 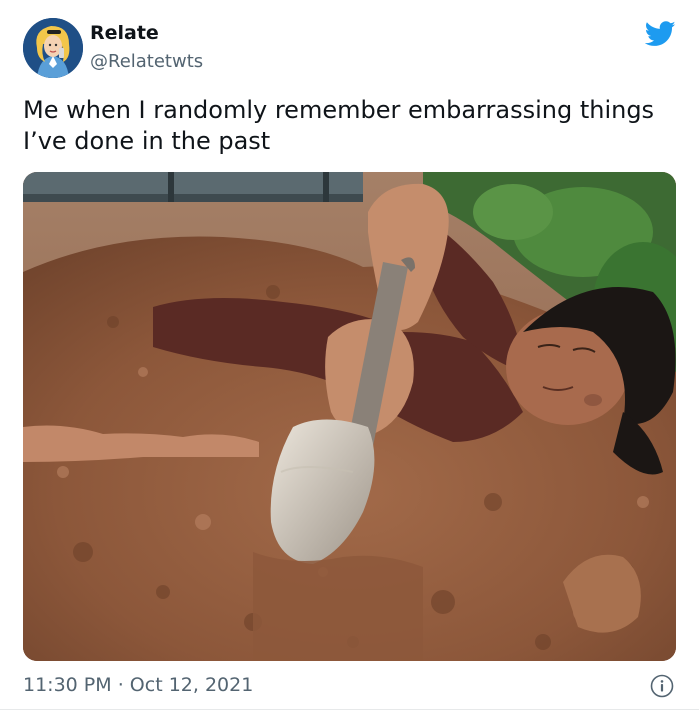 I want to click on tweet-time: 11:30 PM, so click(x=67, y=685).